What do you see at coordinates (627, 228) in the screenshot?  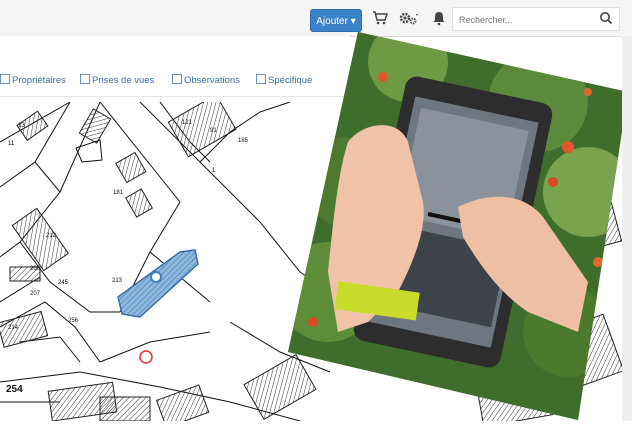 I see `vertical-scrollbar` at bounding box center [627, 228].